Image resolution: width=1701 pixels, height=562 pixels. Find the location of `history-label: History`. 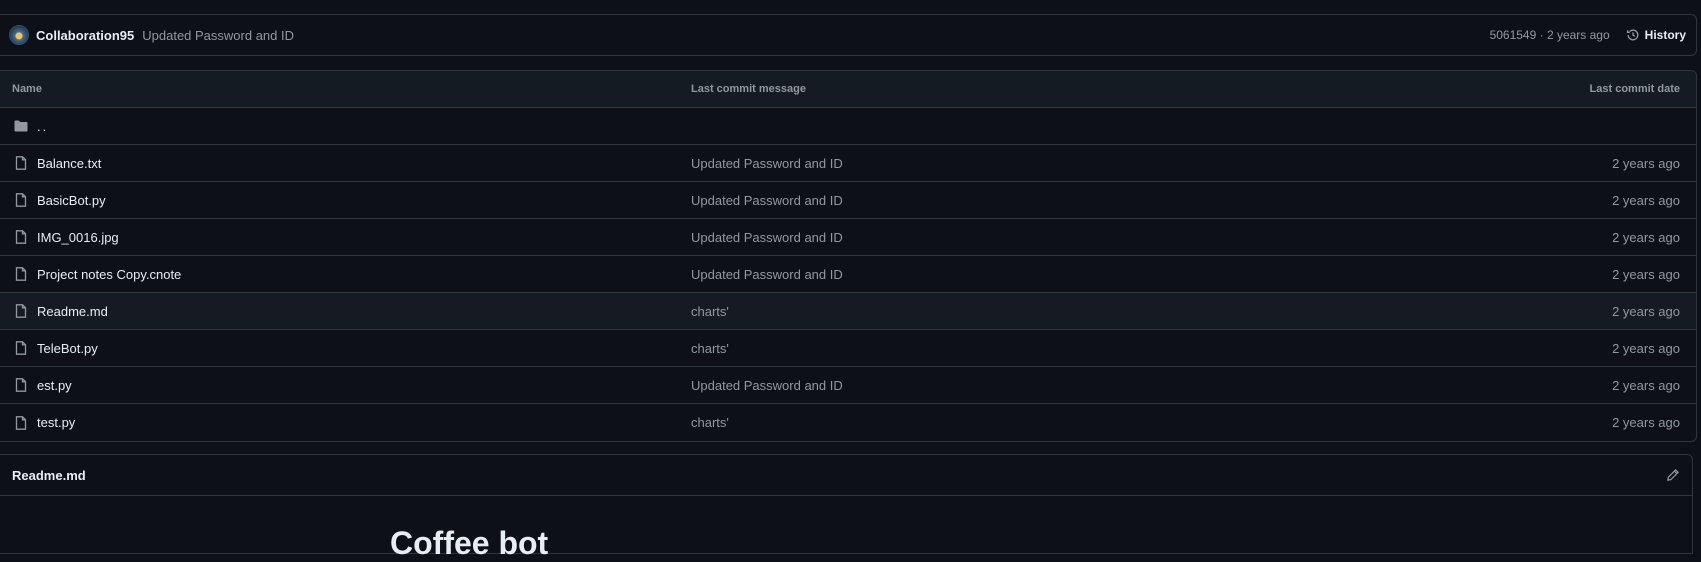

history-label: History is located at coordinates (1665, 35).